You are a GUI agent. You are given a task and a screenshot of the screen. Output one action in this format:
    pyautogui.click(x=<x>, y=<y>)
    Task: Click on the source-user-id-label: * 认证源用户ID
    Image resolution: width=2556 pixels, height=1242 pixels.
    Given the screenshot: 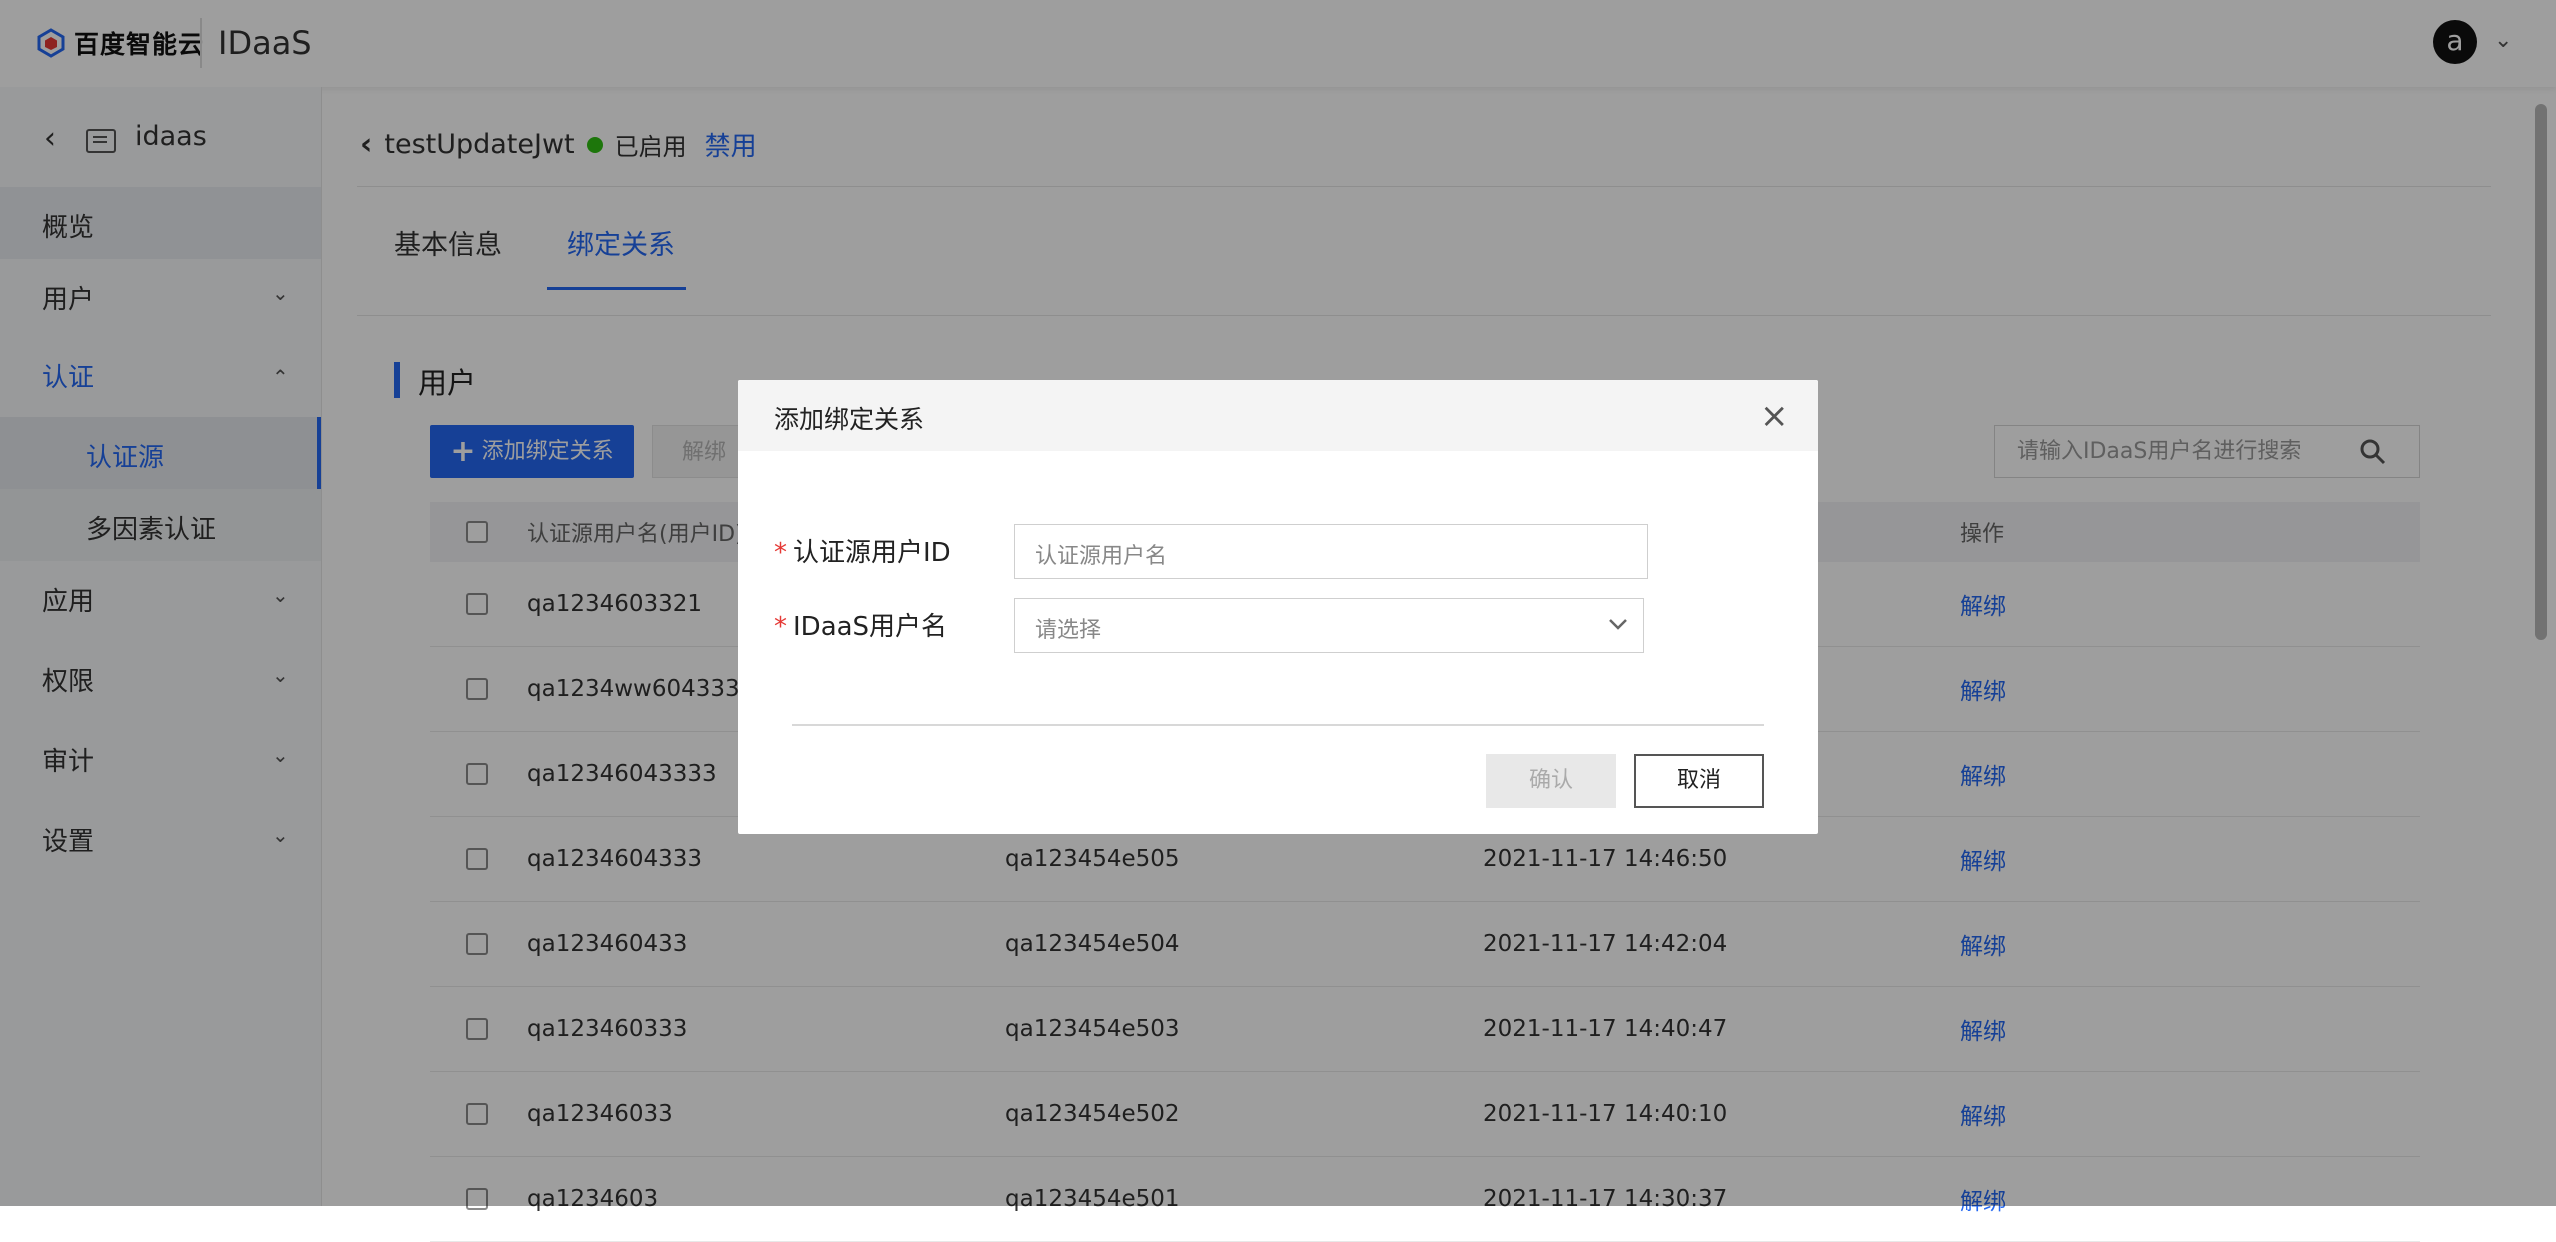 What is the action you would take?
    pyautogui.click(x=862, y=550)
    